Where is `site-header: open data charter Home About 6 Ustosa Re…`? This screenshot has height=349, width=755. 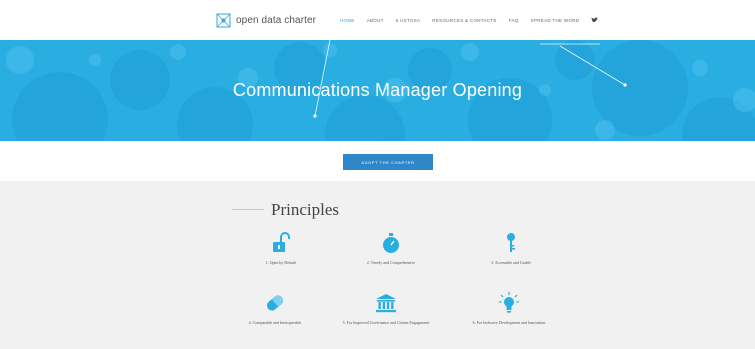 site-header: open data charter Home About 6 Ustosa Re… is located at coordinates (377, 20).